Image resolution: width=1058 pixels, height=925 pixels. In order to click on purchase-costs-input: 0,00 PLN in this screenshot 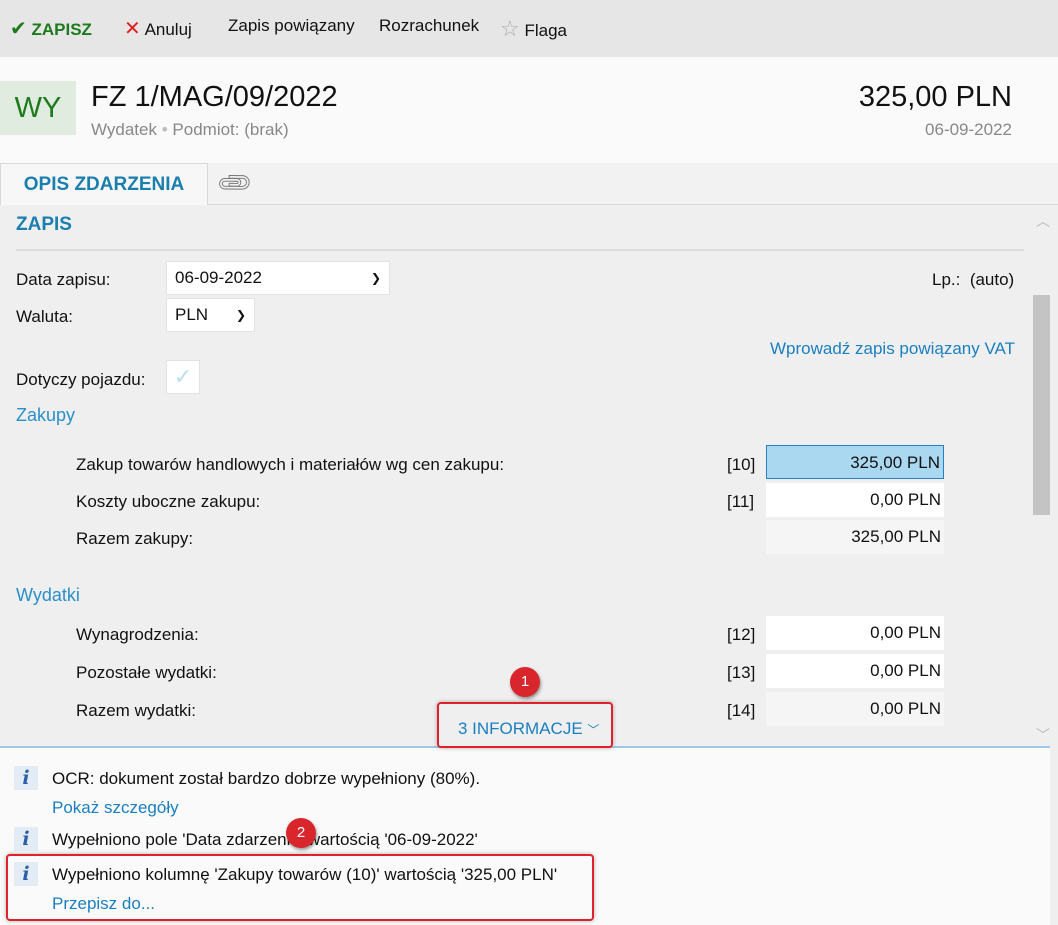, I will do `click(855, 500)`.